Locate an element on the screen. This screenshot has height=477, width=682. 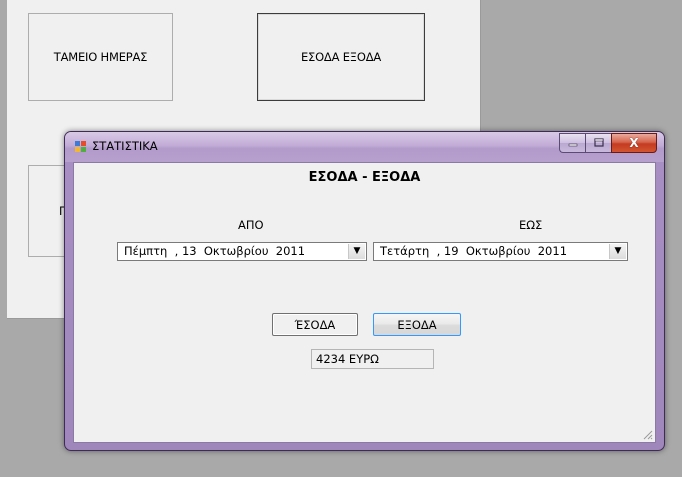
expense-button: ΕΞΟΔΑ is located at coordinates (417, 324).